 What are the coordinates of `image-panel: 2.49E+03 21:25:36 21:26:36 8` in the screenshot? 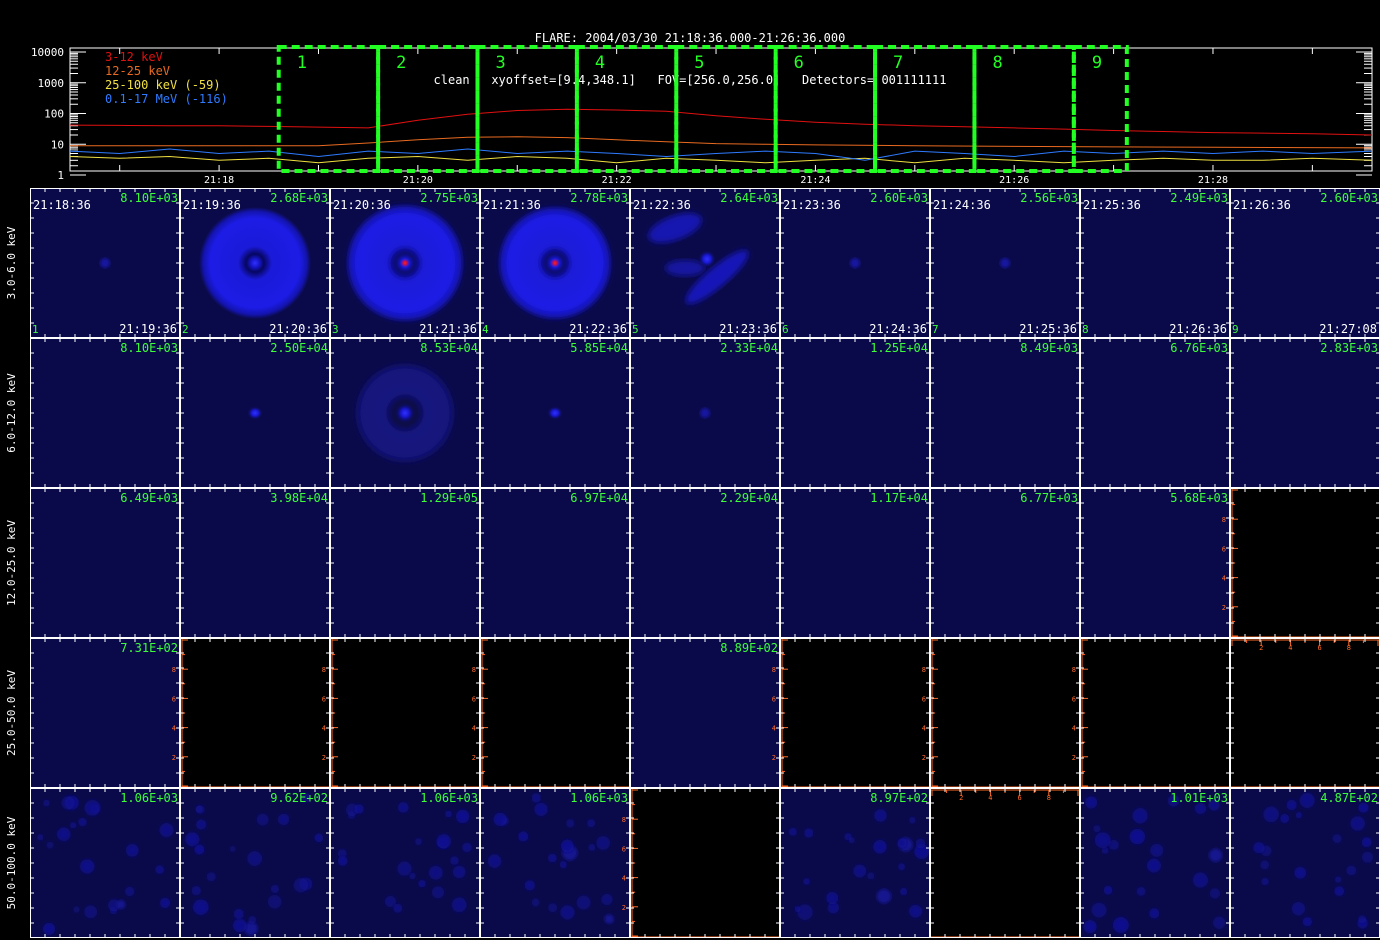 It's located at (1155, 263).